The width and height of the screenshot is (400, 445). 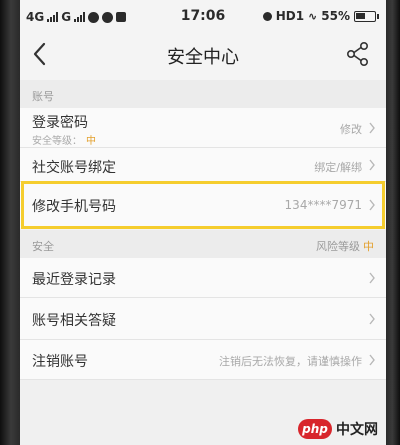 What do you see at coordinates (74, 207) in the screenshot?
I see `row-title: 修改手机号码` at bounding box center [74, 207].